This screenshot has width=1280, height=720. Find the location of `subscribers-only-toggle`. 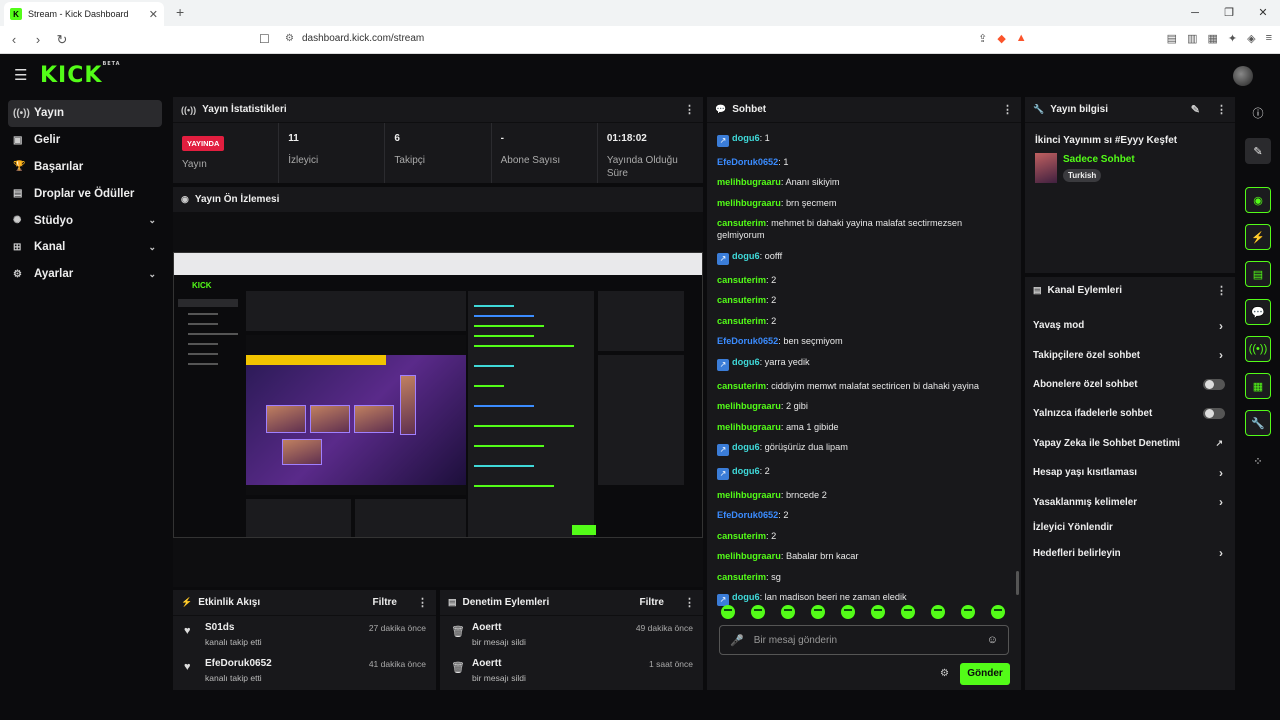

subscribers-only-toggle is located at coordinates (1214, 384).